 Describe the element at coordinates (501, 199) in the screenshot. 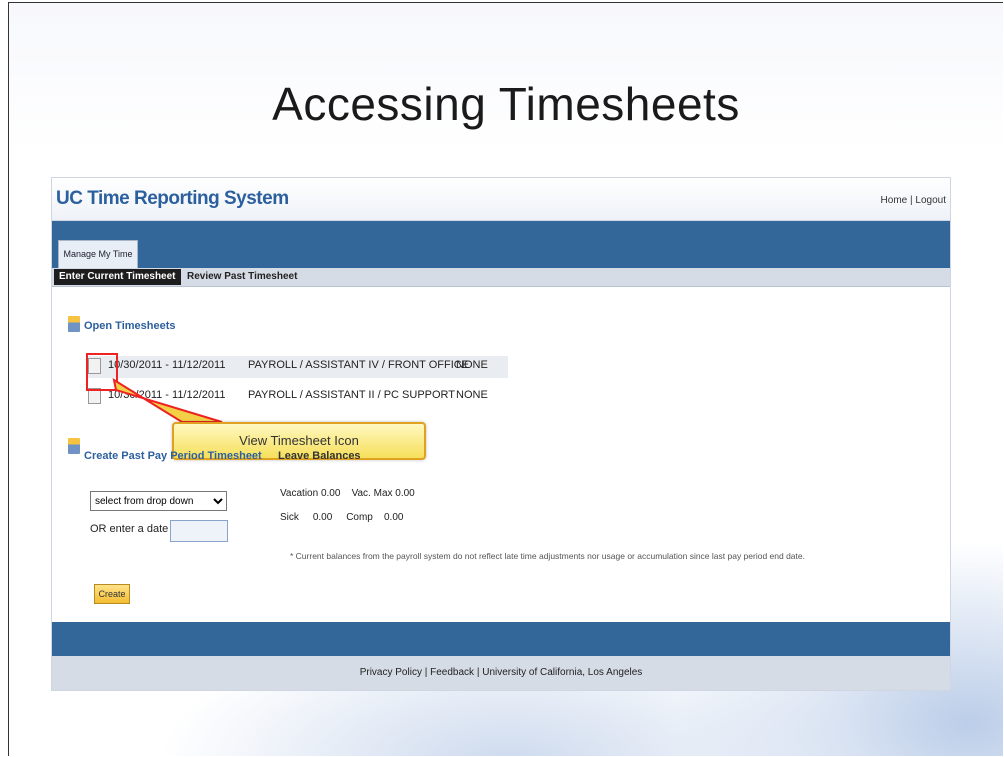

I see `app-header: UC Time Reporting System Home | Logout` at that location.